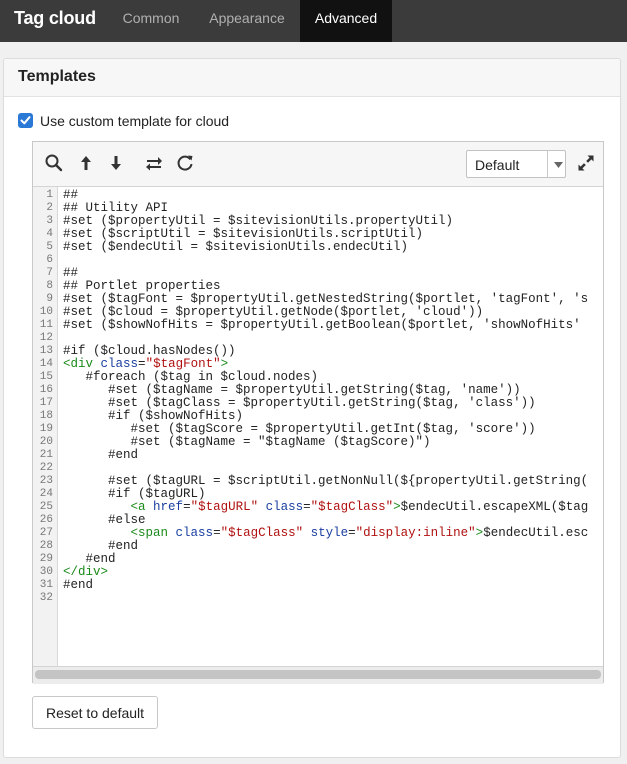  Describe the element at coordinates (558, 165) in the screenshot. I see `caret-down-icon` at that location.